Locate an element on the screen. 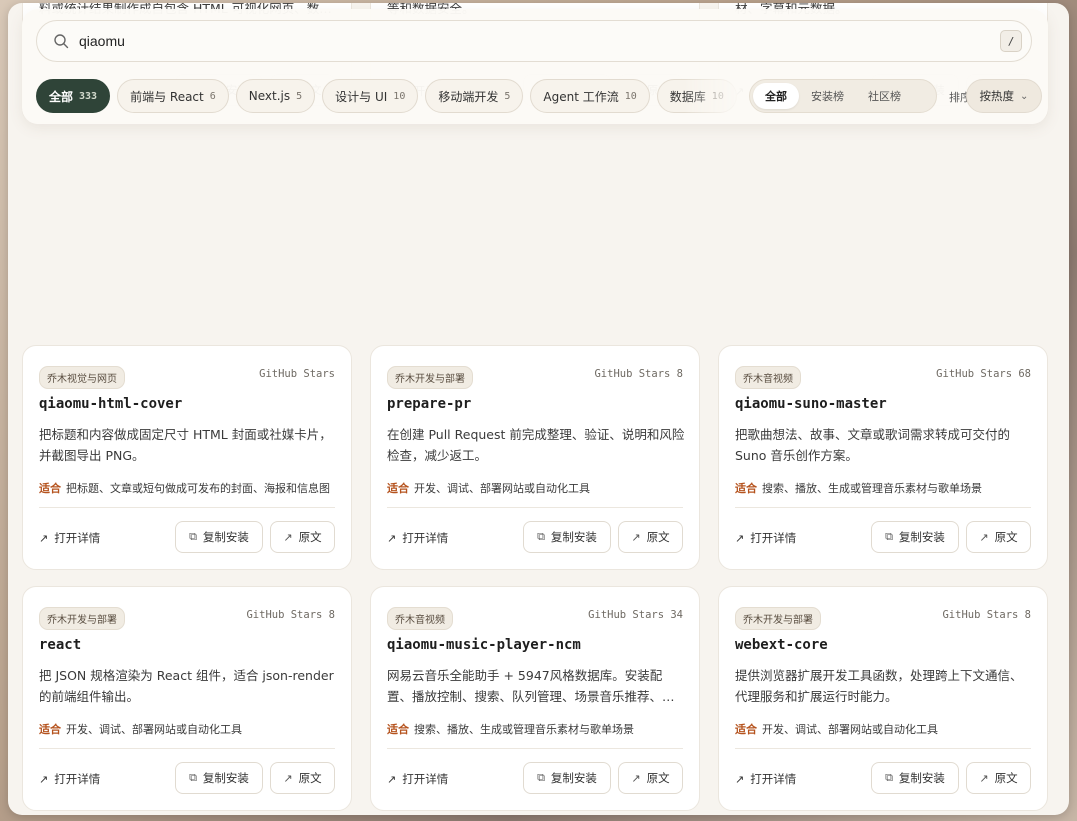 The image size is (1077, 821). category-chip-count: 5 is located at coordinates (507, 96).